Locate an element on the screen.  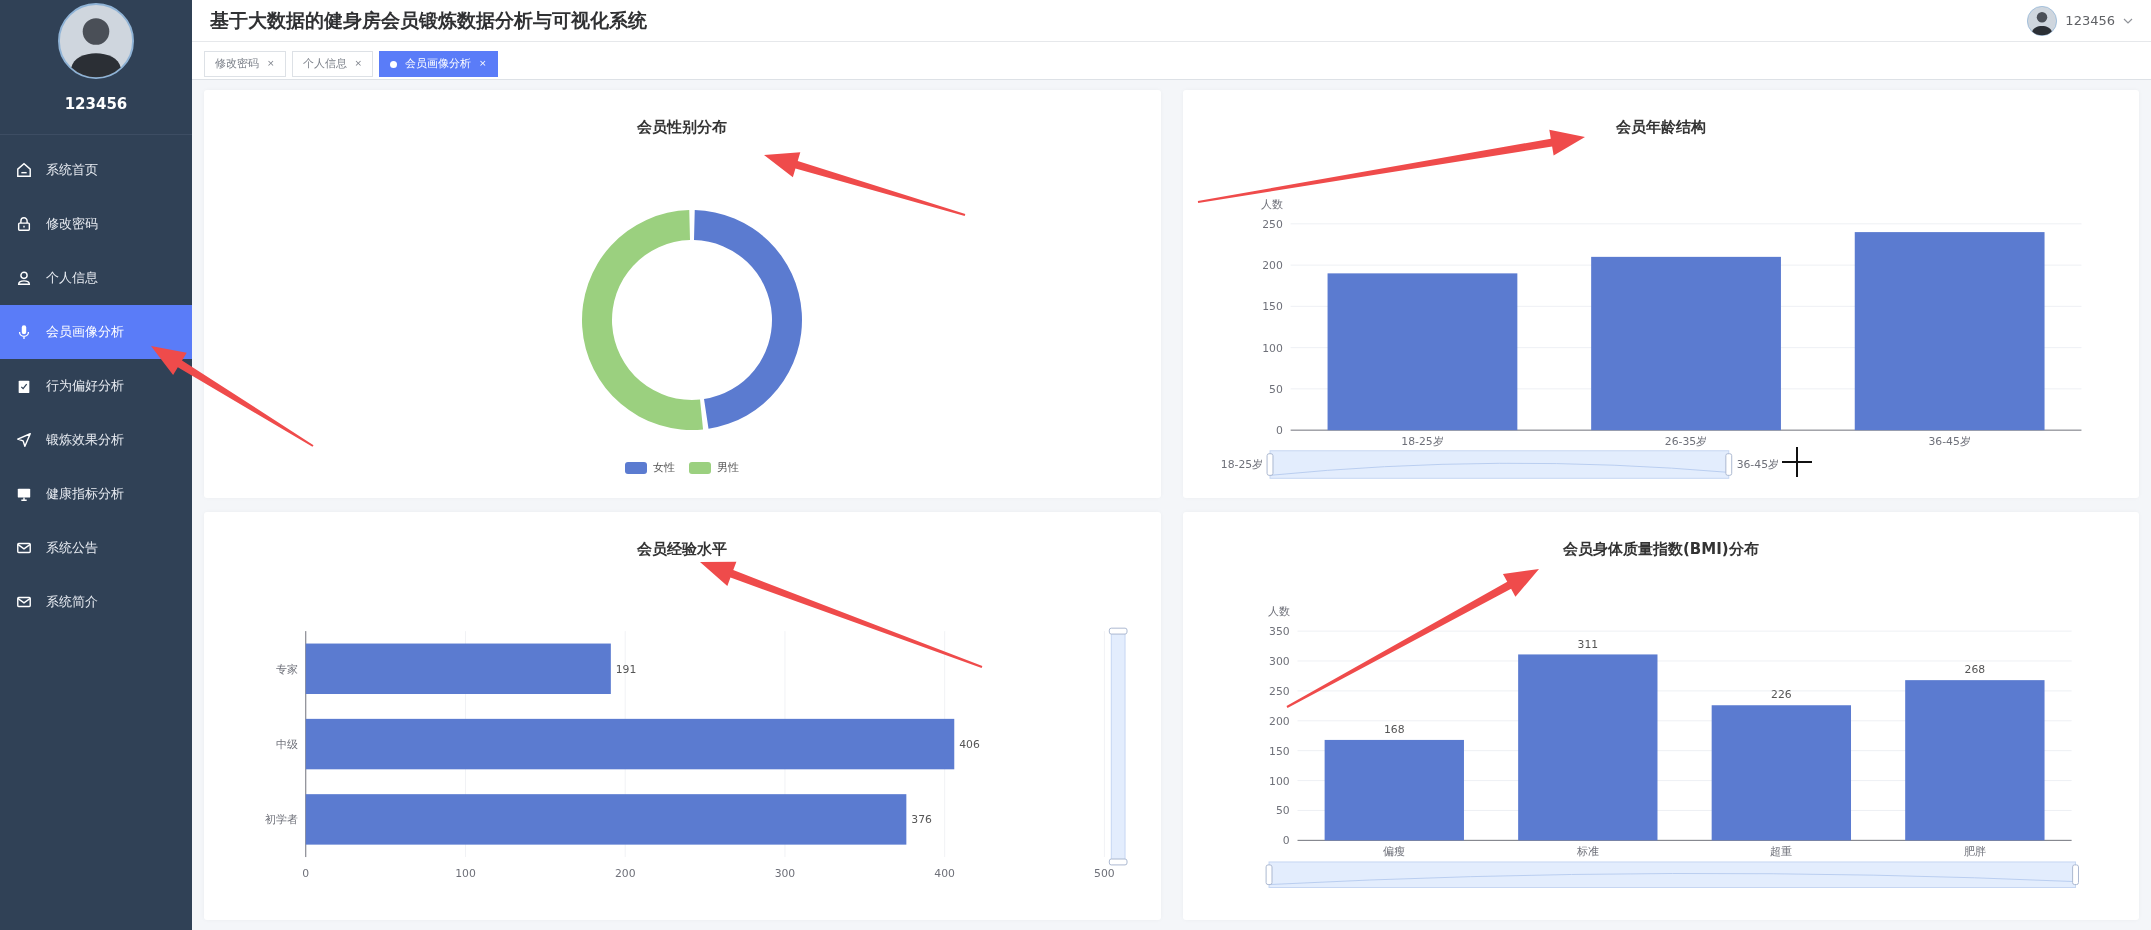
user-avatar is located at coordinates (2042, 20).